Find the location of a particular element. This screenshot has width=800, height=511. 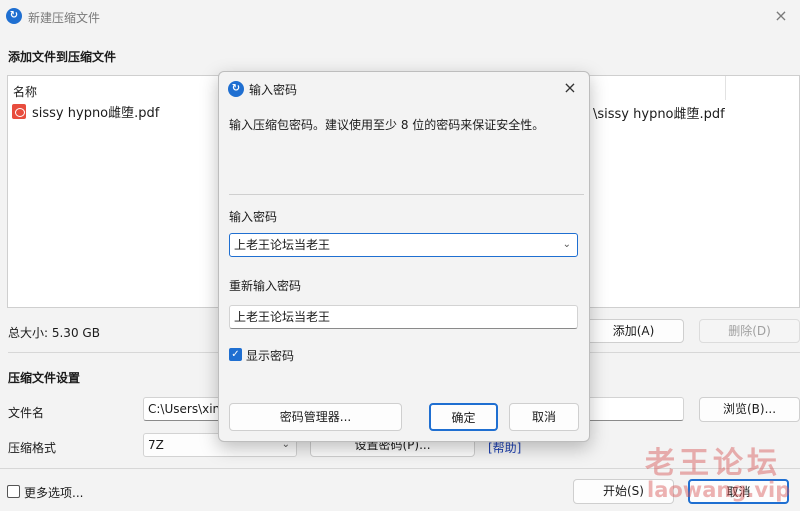

file-name: sissy hypno雌堕.pdf is located at coordinates (96, 113).